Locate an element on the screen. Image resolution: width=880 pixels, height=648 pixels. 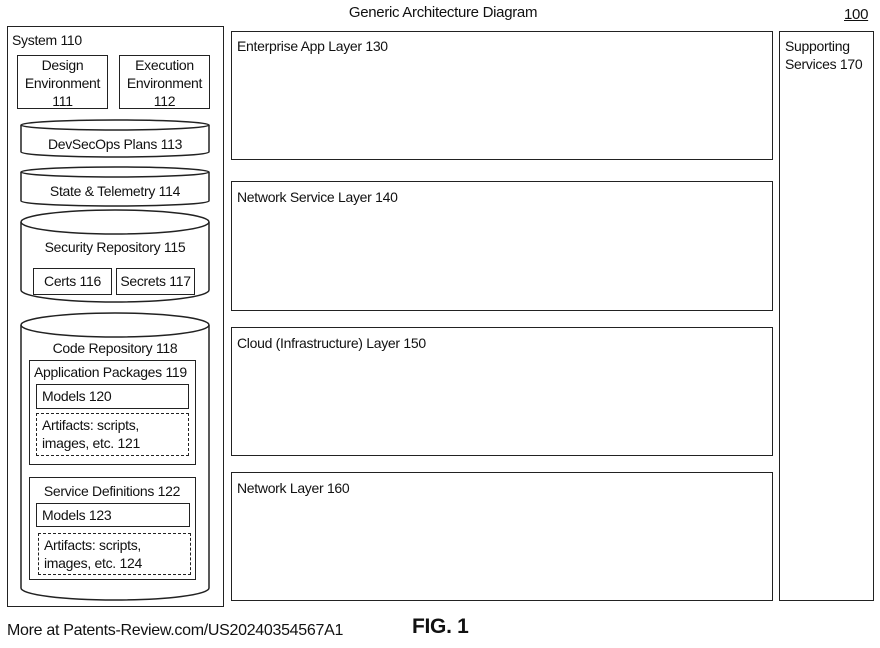
security-repository-label: Security Repository 115 is located at coordinates (115, 247).